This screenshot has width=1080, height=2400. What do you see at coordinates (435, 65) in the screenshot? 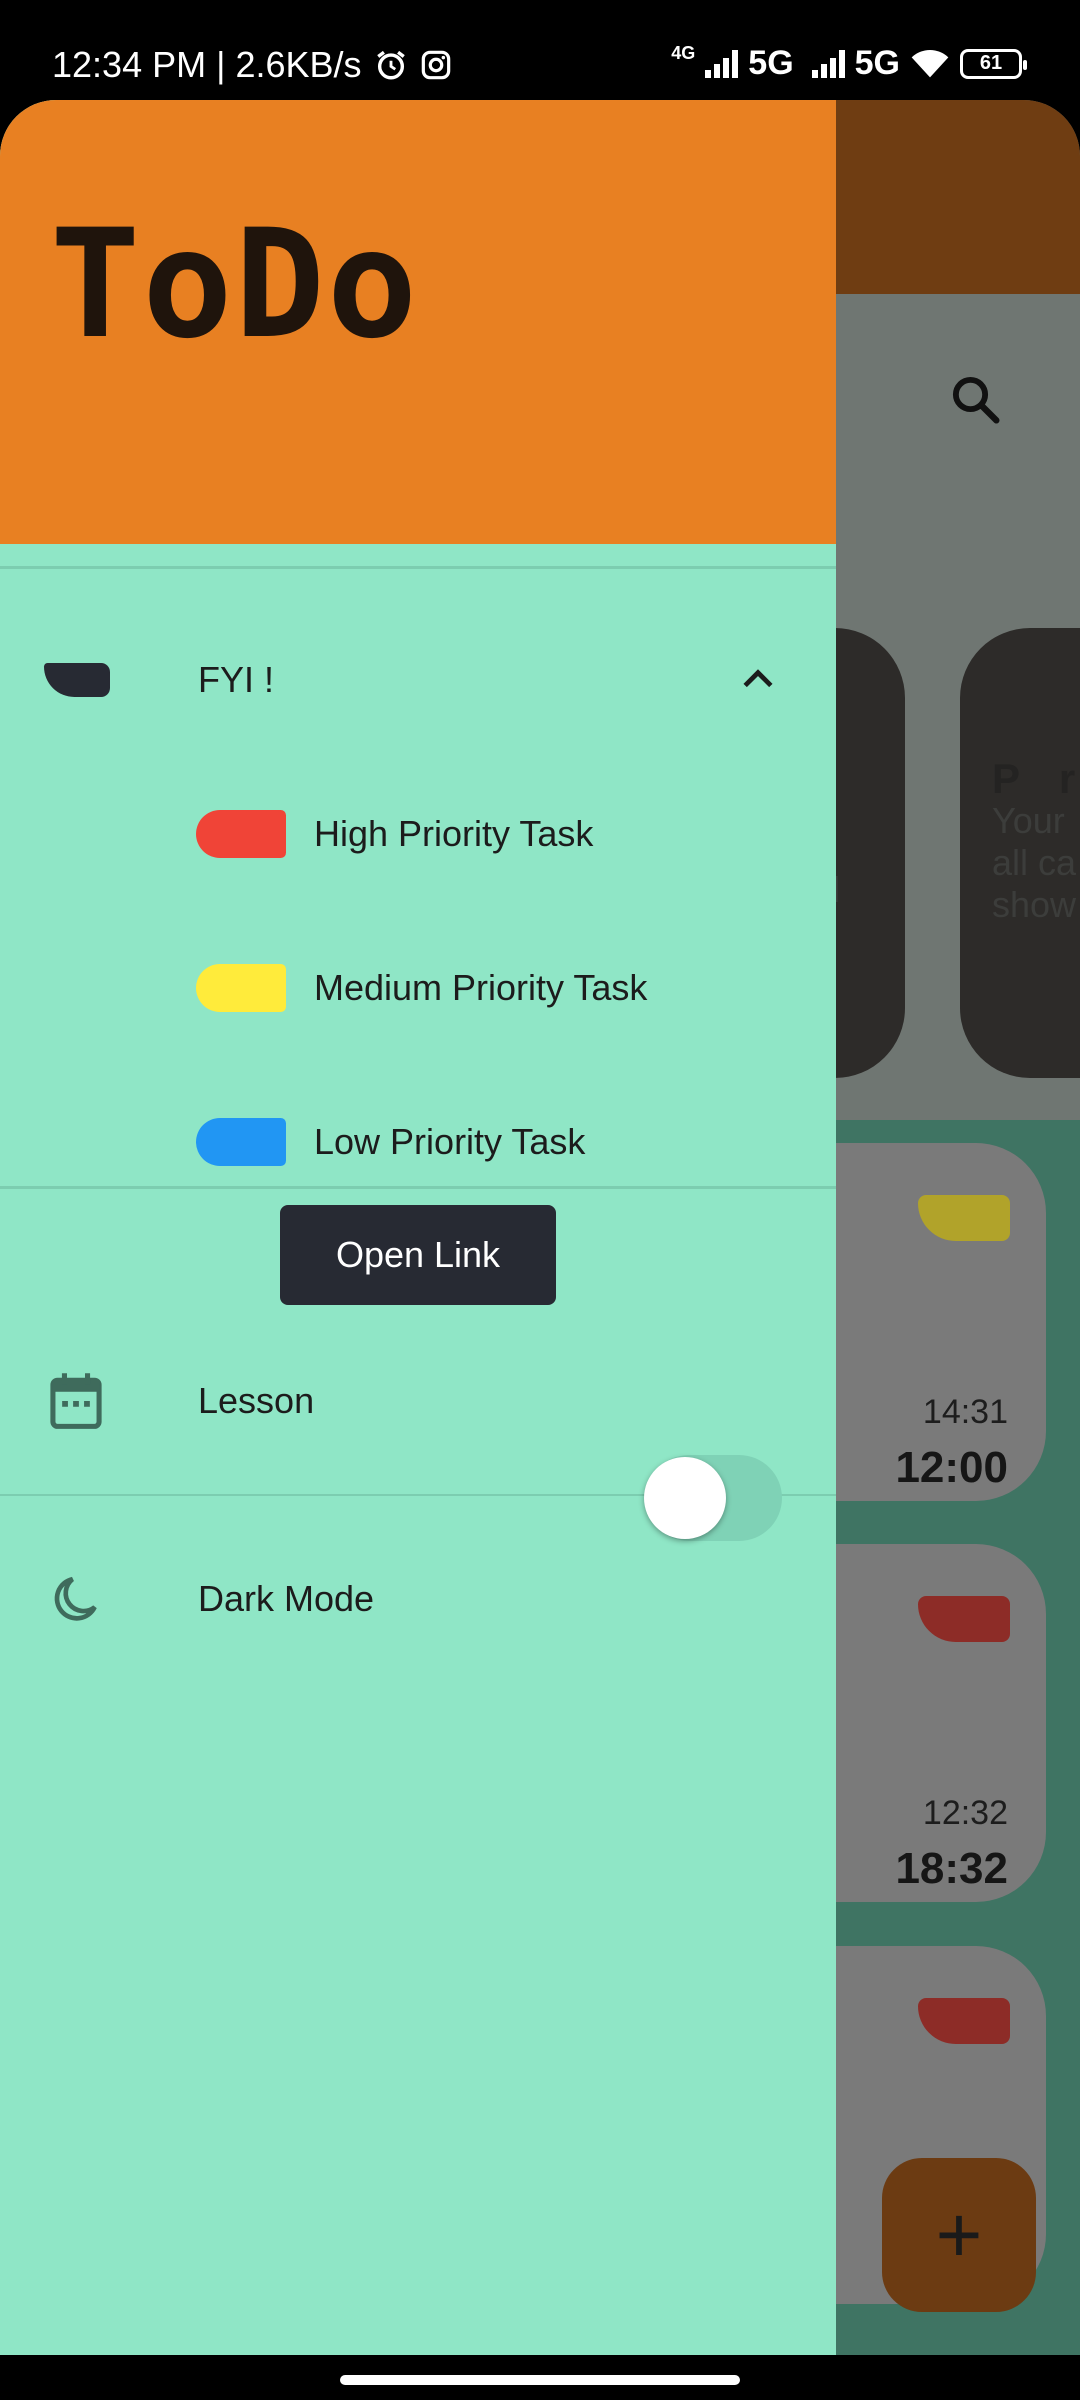
I see `instagram-icon` at bounding box center [435, 65].